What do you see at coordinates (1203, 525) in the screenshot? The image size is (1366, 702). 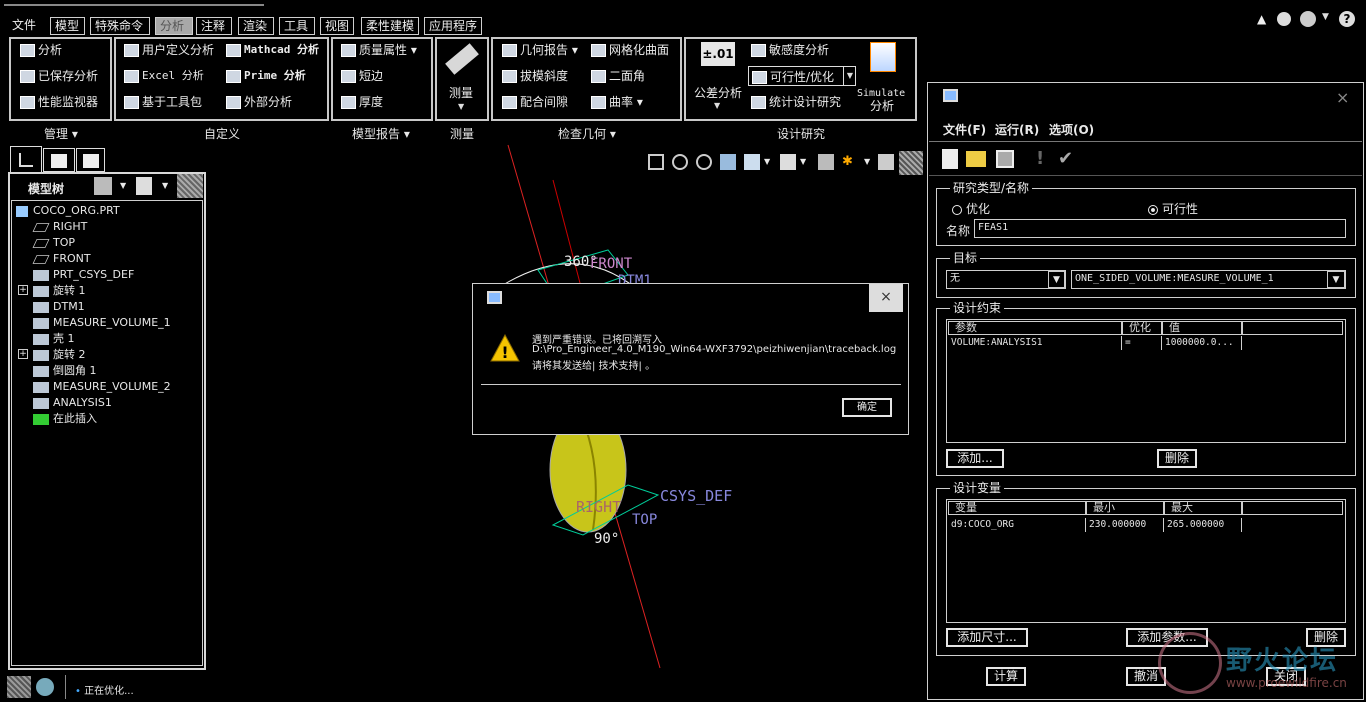 I see `variable-max-cell: 265.000000` at bounding box center [1203, 525].